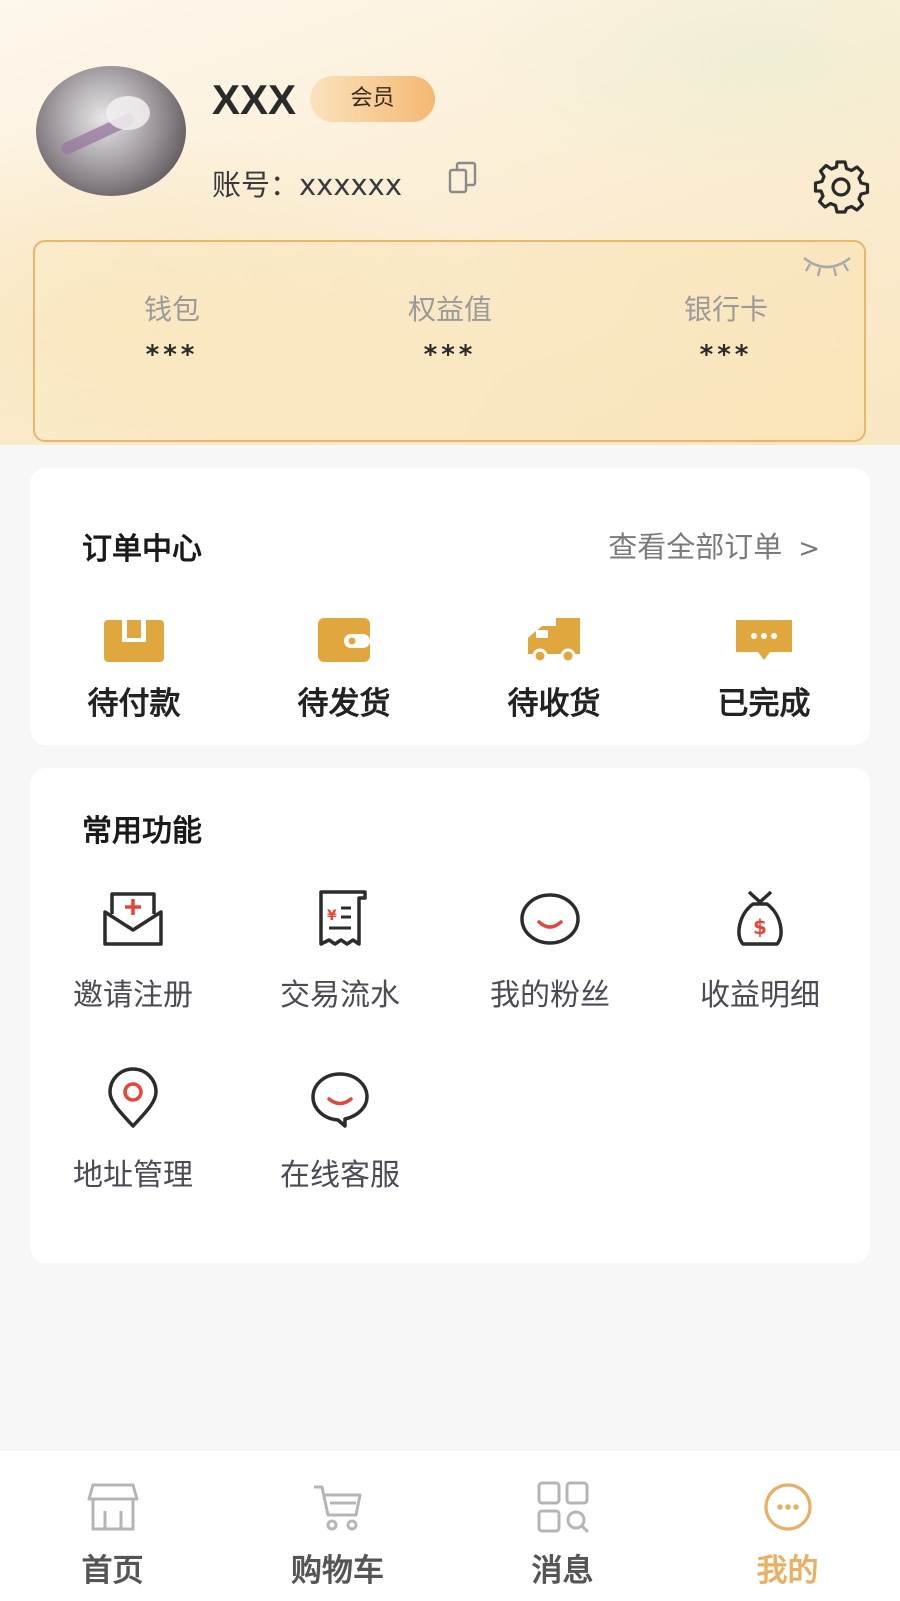 The height and width of the screenshot is (1601, 900). Describe the element at coordinates (112, 1571) in the screenshot. I see `tab-label: 首页` at that location.